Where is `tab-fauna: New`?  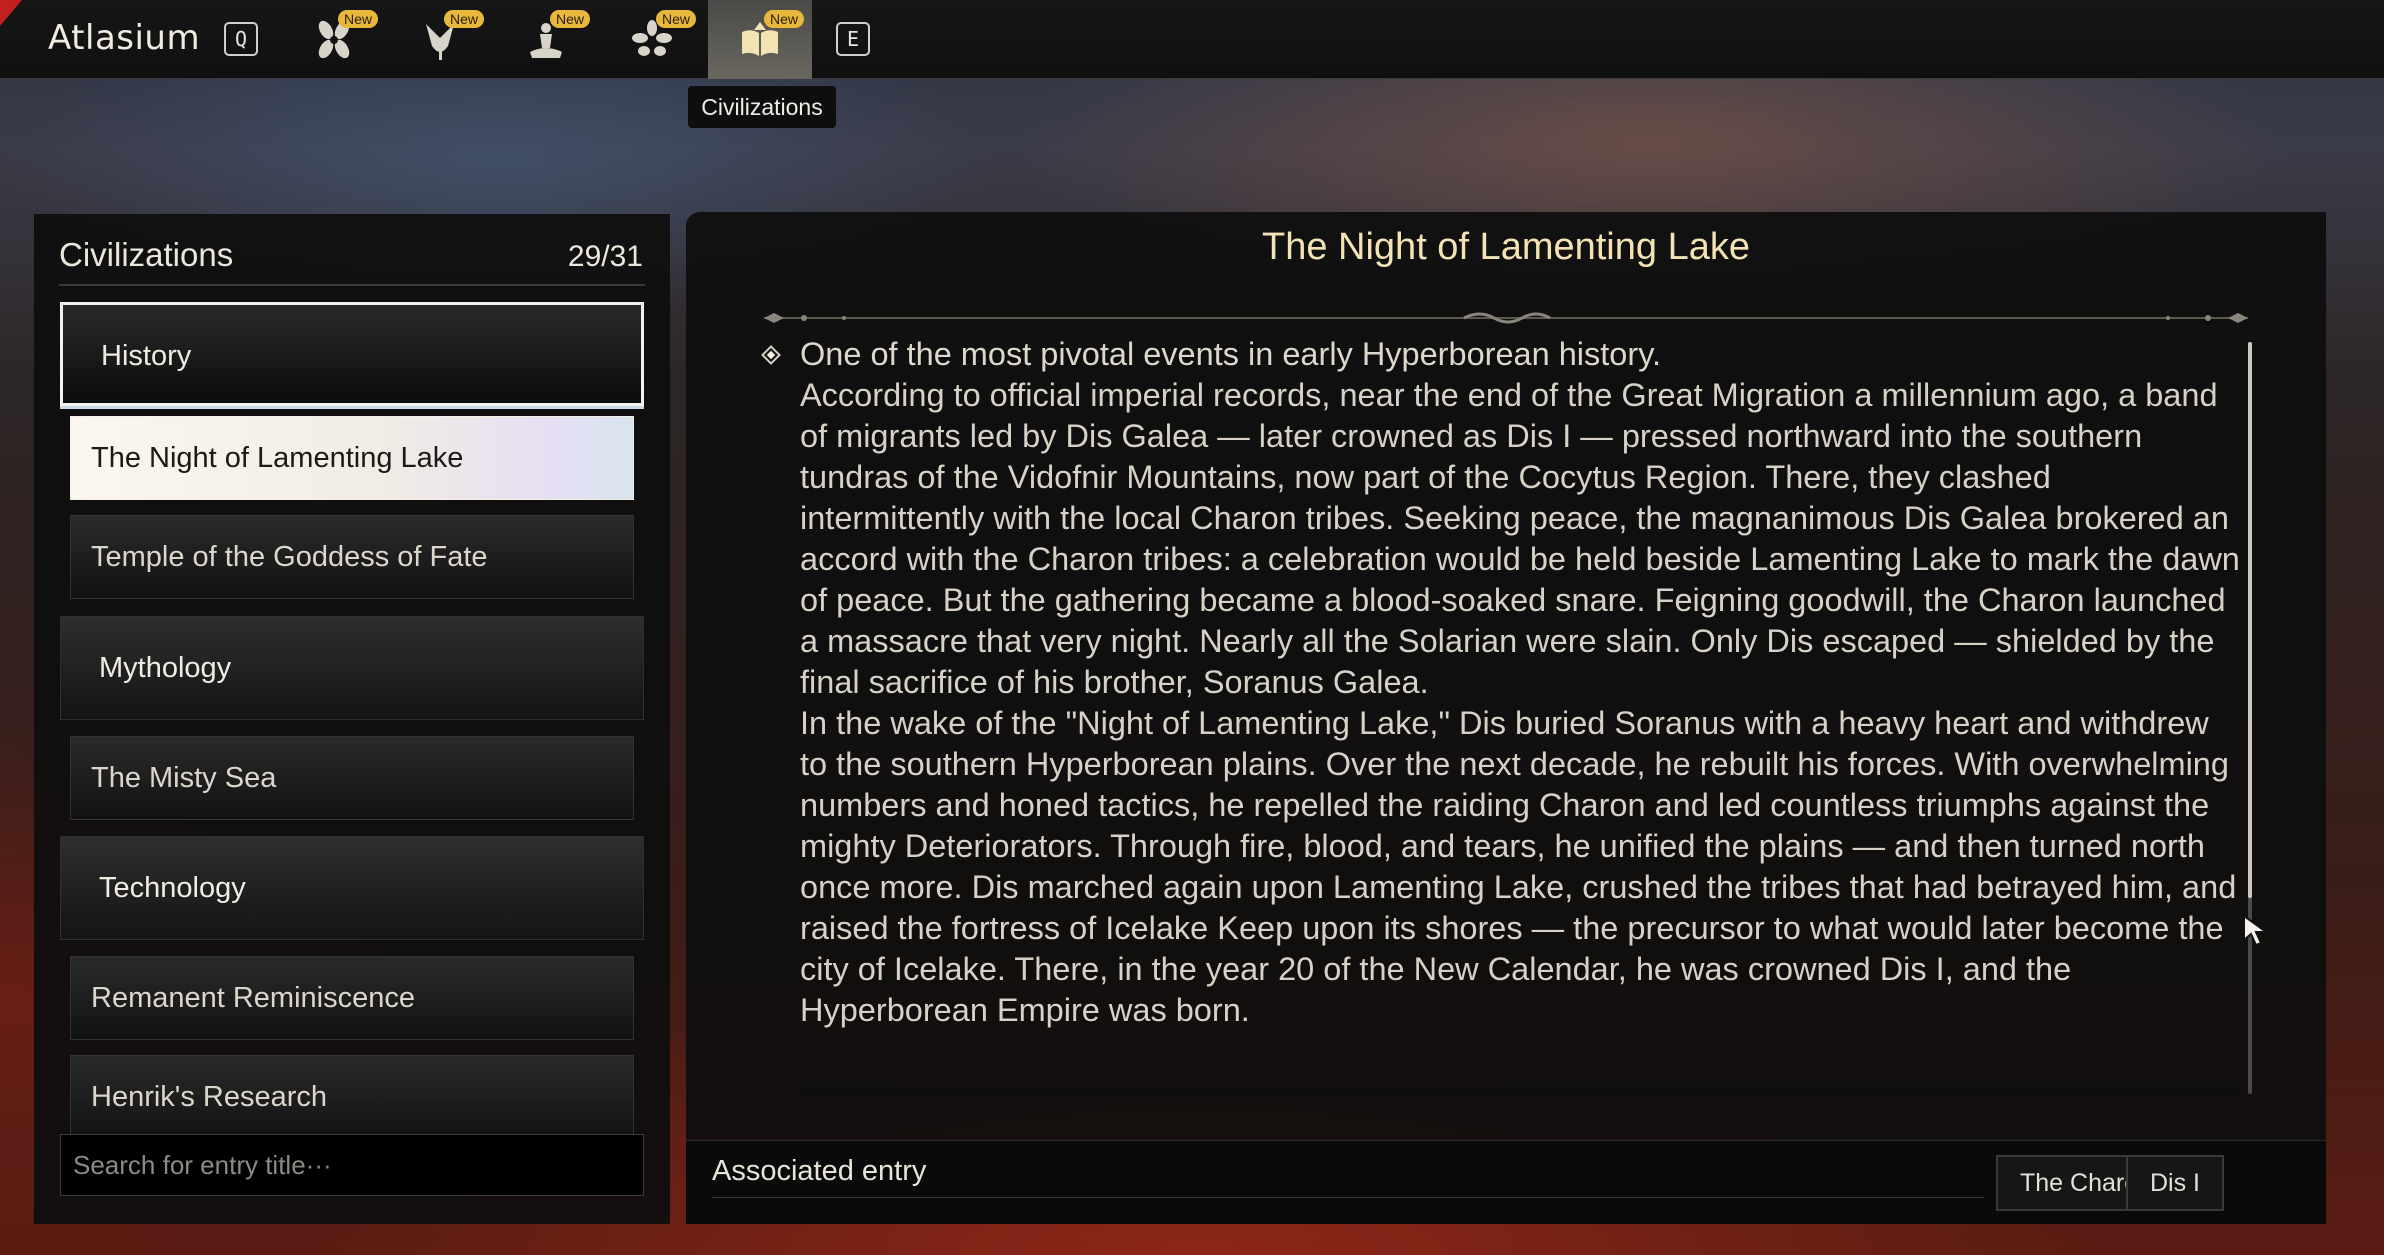 tab-fauna: New is located at coordinates (652, 39).